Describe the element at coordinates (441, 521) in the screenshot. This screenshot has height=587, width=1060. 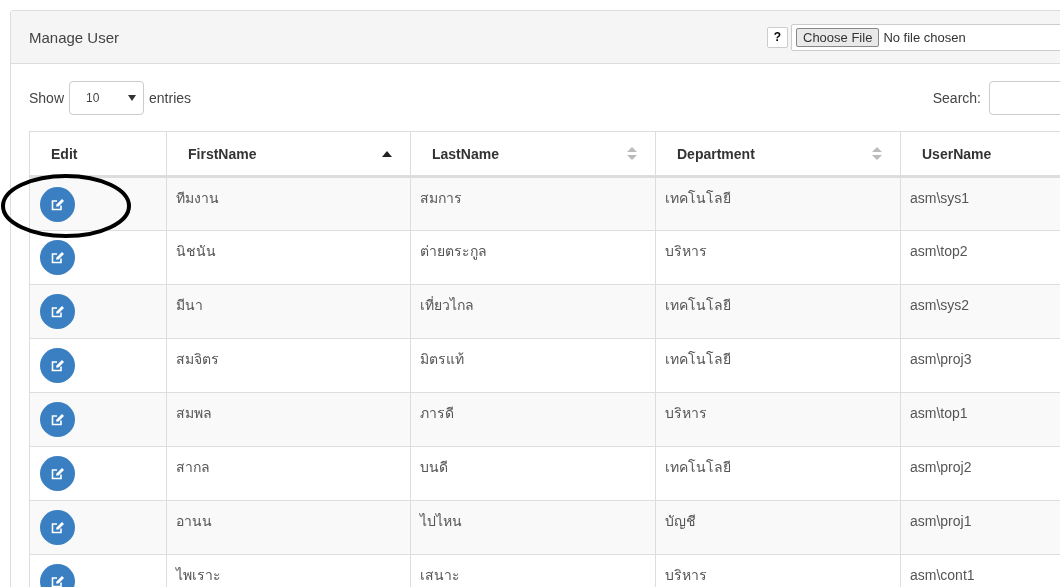
I see `table-cell: ไปไหน` at that location.